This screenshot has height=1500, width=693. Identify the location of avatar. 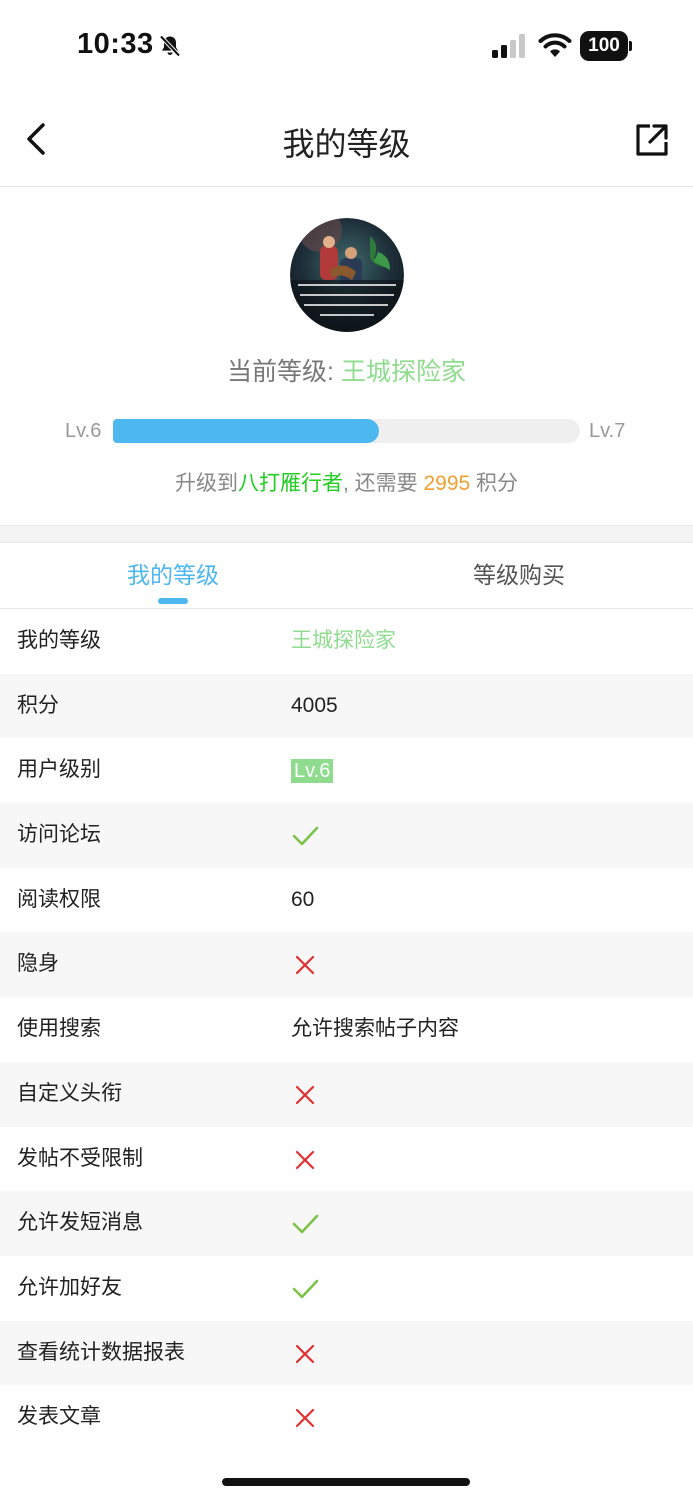
(347, 275).